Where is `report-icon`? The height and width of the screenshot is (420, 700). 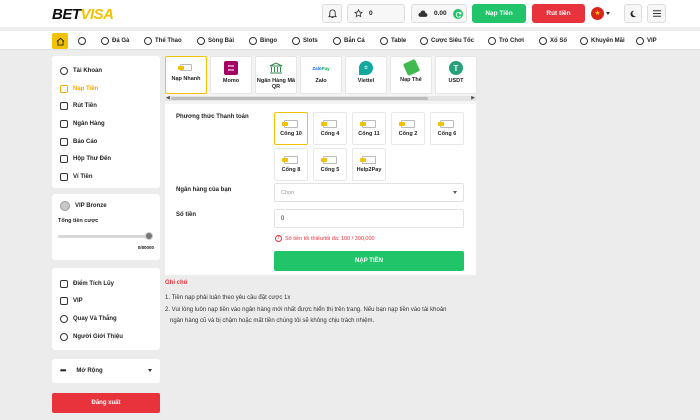 report-icon is located at coordinates (64, 142).